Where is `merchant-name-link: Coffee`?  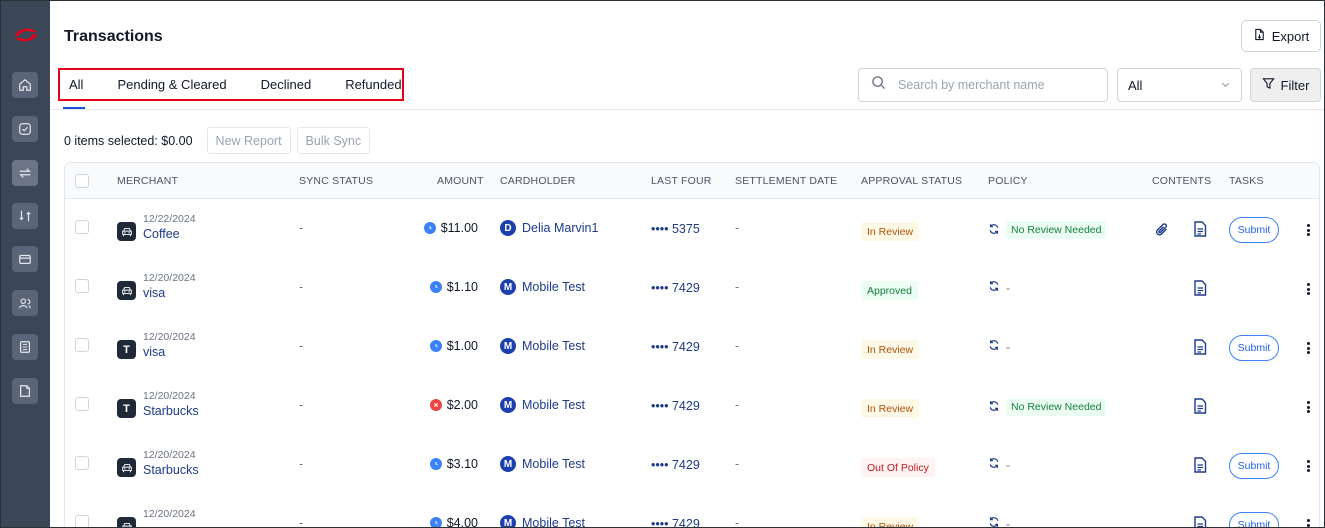
merchant-name-link: Coffee is located at coordinates (161, 234).